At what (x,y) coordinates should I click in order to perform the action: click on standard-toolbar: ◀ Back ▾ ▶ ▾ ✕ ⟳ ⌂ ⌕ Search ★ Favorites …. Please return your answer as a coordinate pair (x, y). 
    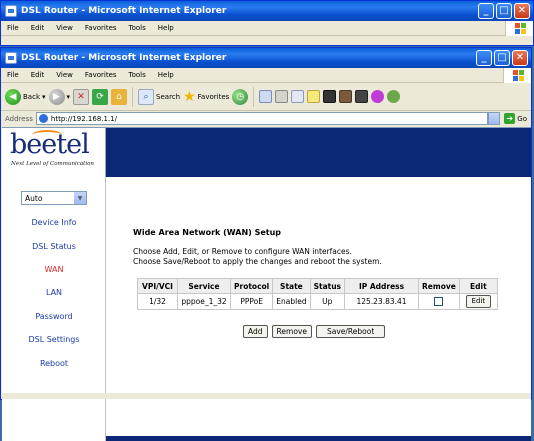
    Looking at the image, I should click on (266, 97).